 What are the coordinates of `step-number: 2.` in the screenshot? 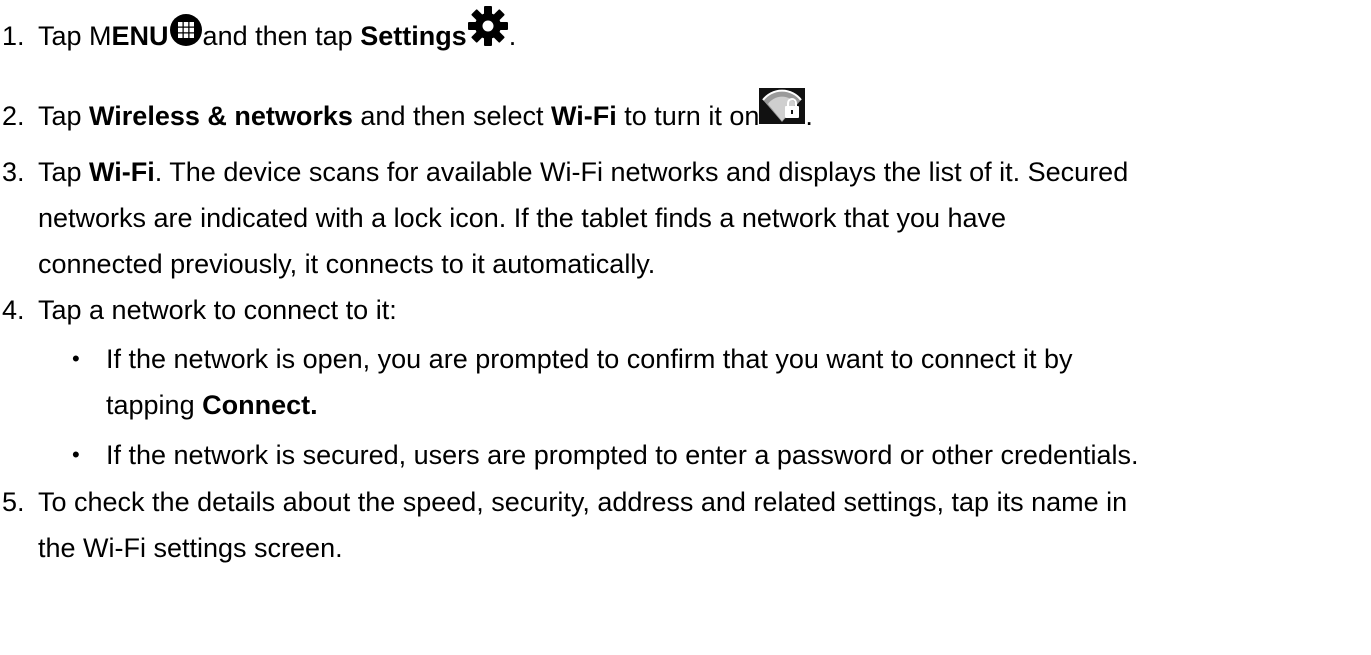 It's located at (13, 116).